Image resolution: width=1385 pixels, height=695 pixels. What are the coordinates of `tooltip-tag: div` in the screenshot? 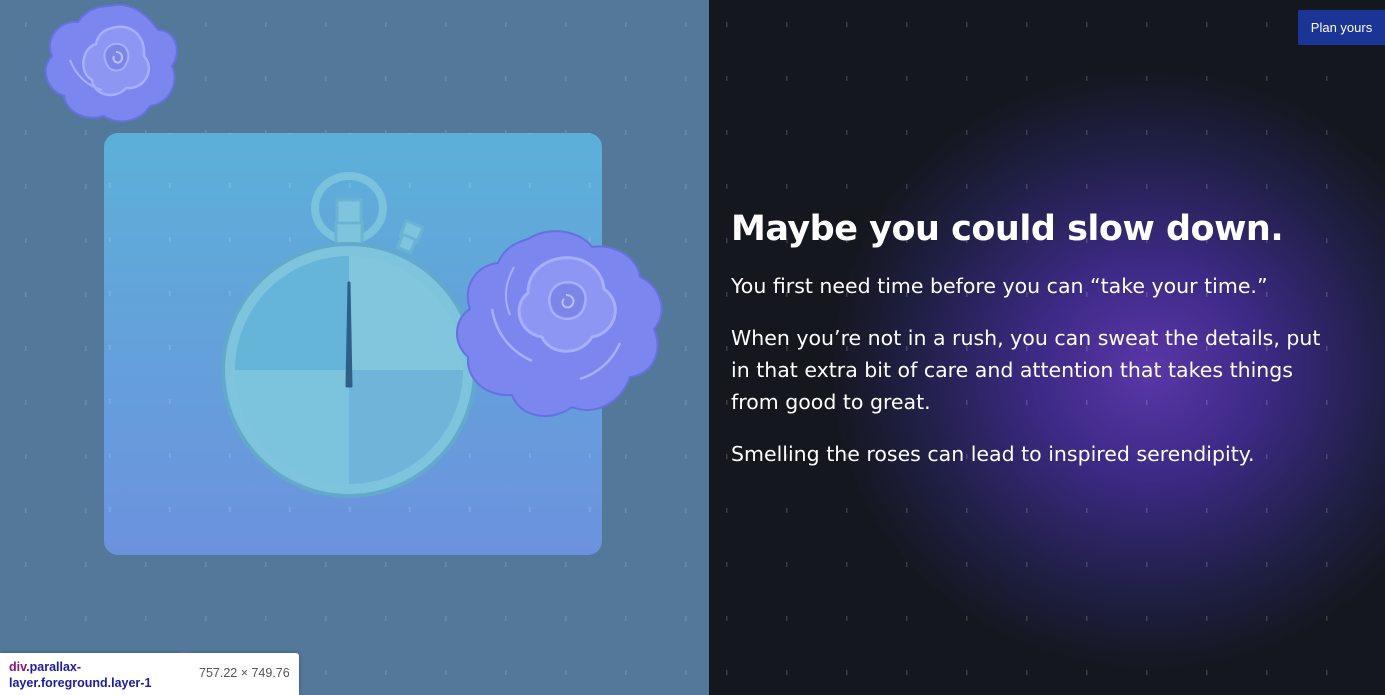 It's located at (18, 667).